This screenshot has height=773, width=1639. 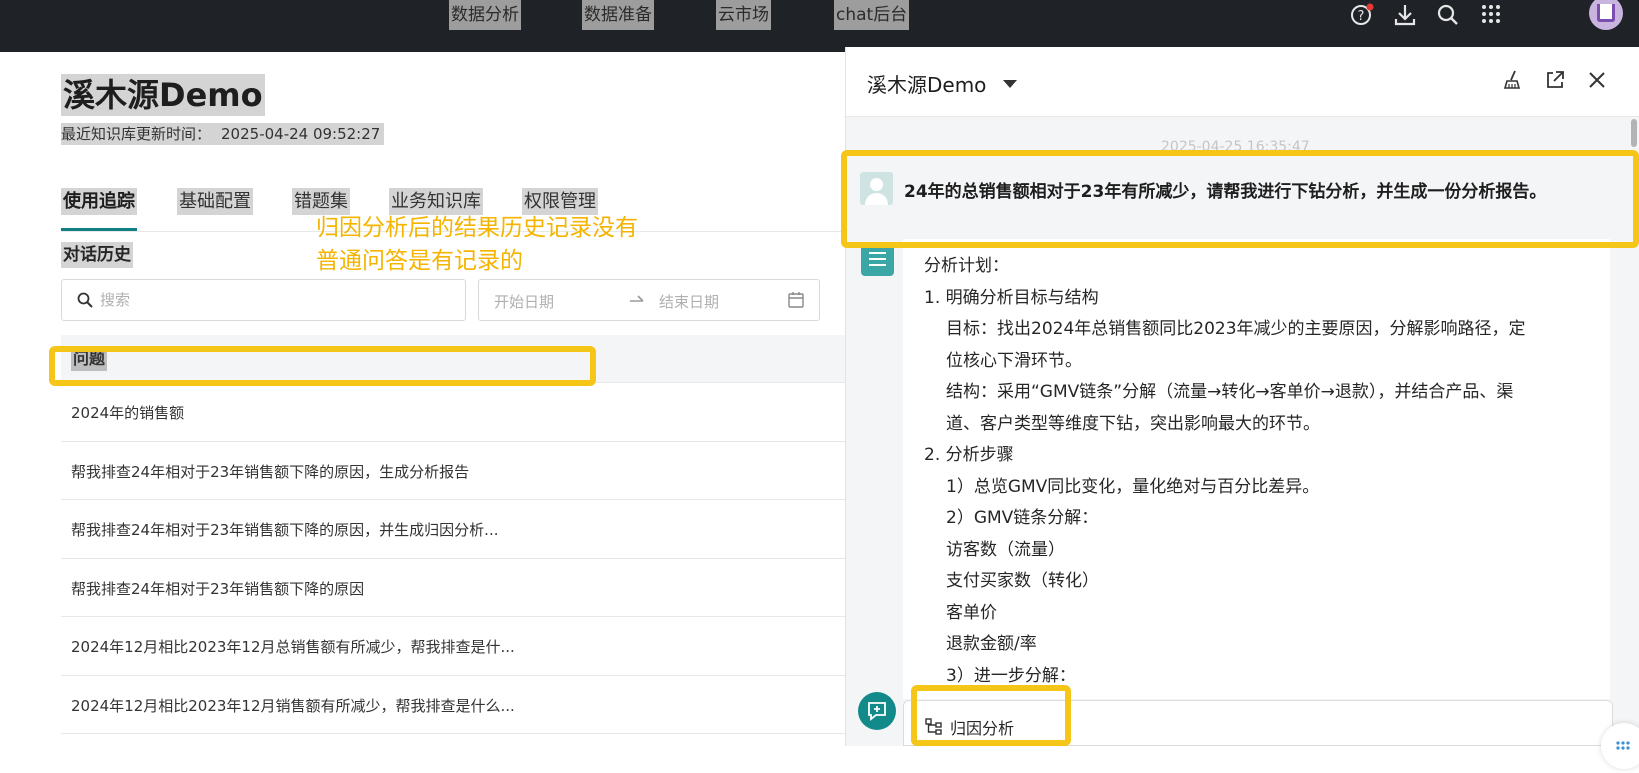 I want to click on kb-update-time: 最近知识库更新时间： 2025-04-24 09:52:27, so click(x=223, y=134).